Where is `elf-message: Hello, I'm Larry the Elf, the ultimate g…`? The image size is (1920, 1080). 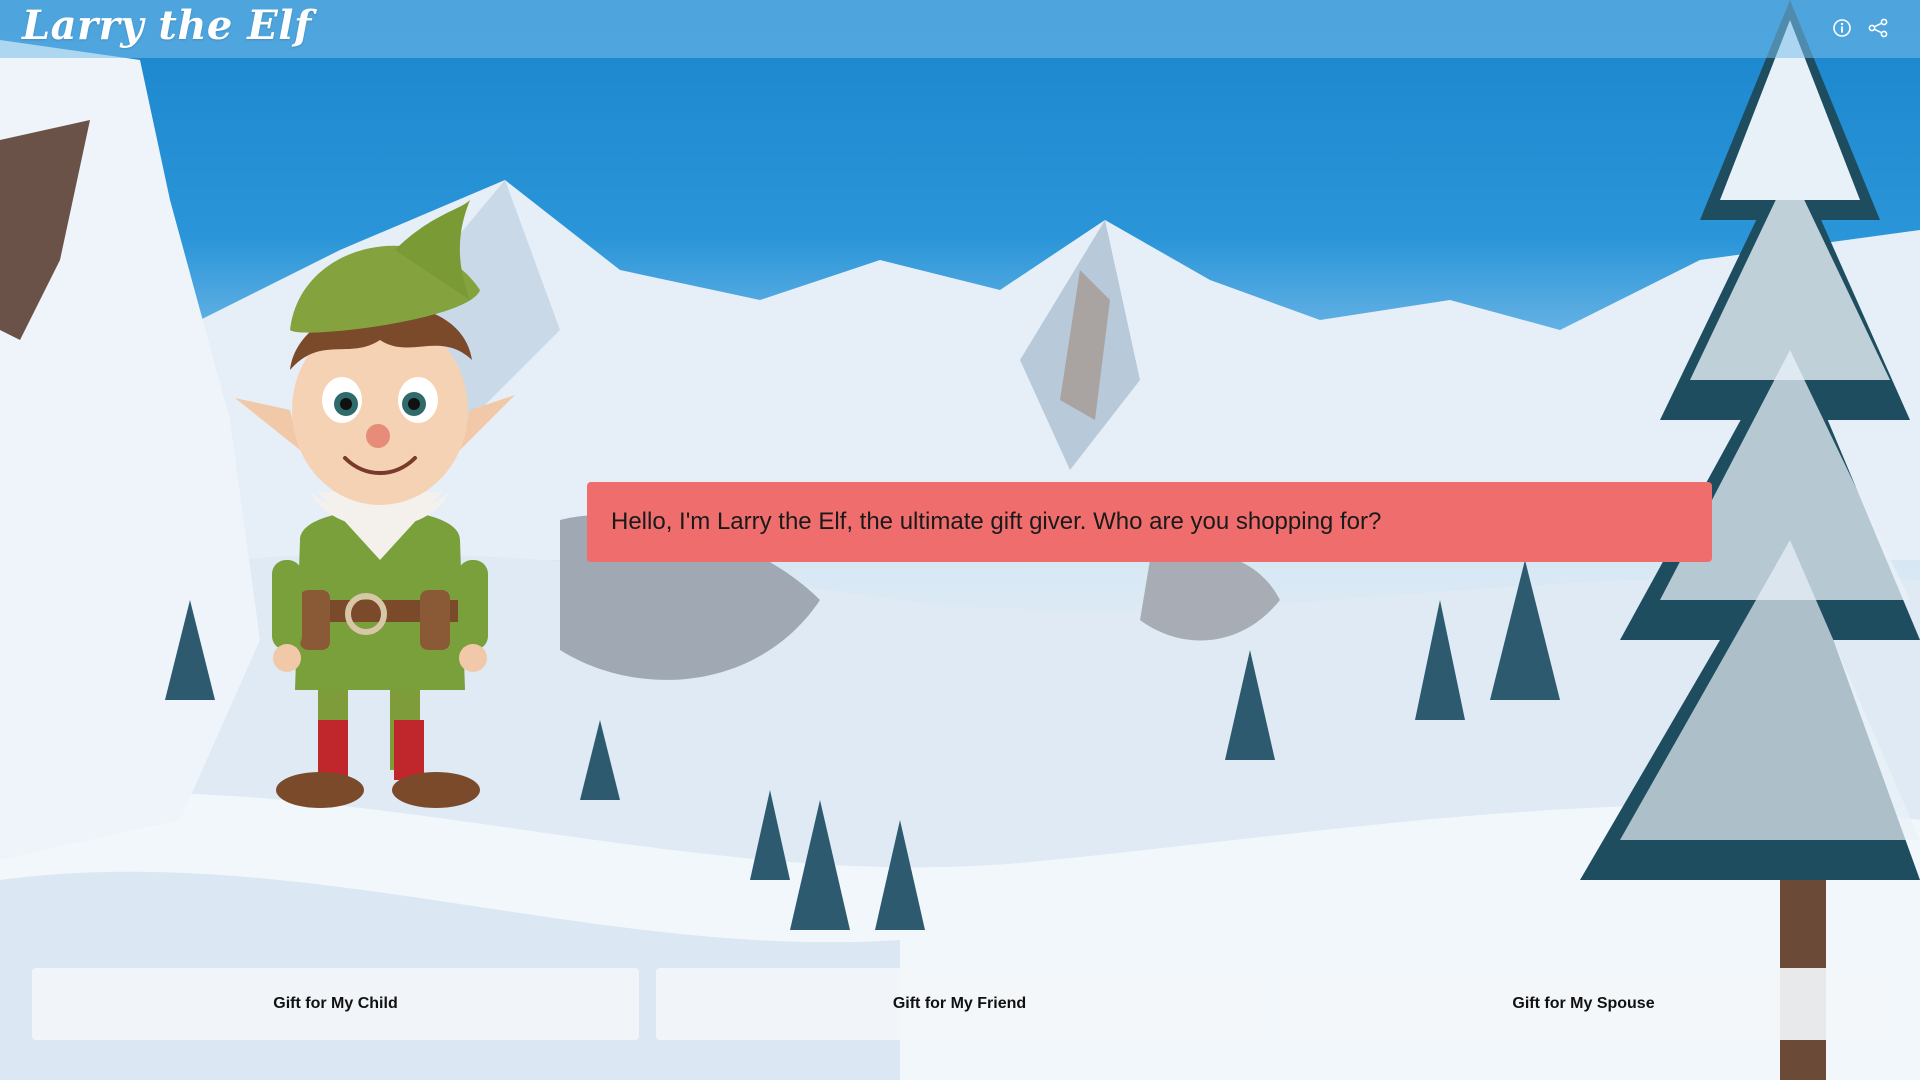
elf-message: Hello, I'm Larry the Elf, the ultimate g… is located at coordinates (996, 521).